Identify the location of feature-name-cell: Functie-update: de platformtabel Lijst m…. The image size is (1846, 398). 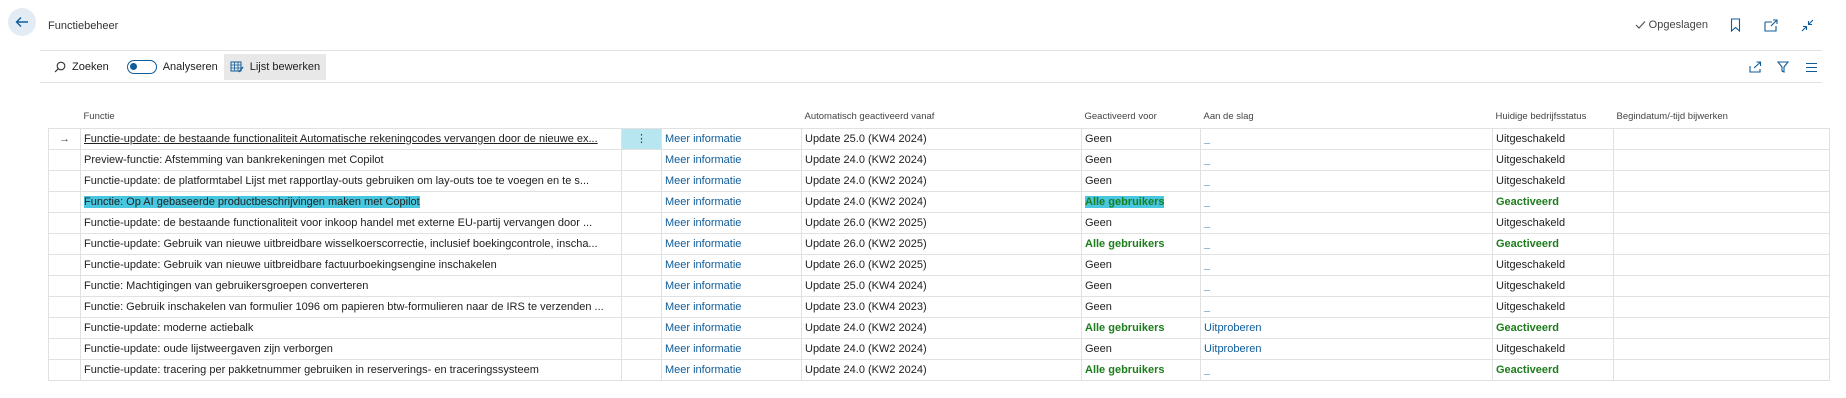
(351, 180).